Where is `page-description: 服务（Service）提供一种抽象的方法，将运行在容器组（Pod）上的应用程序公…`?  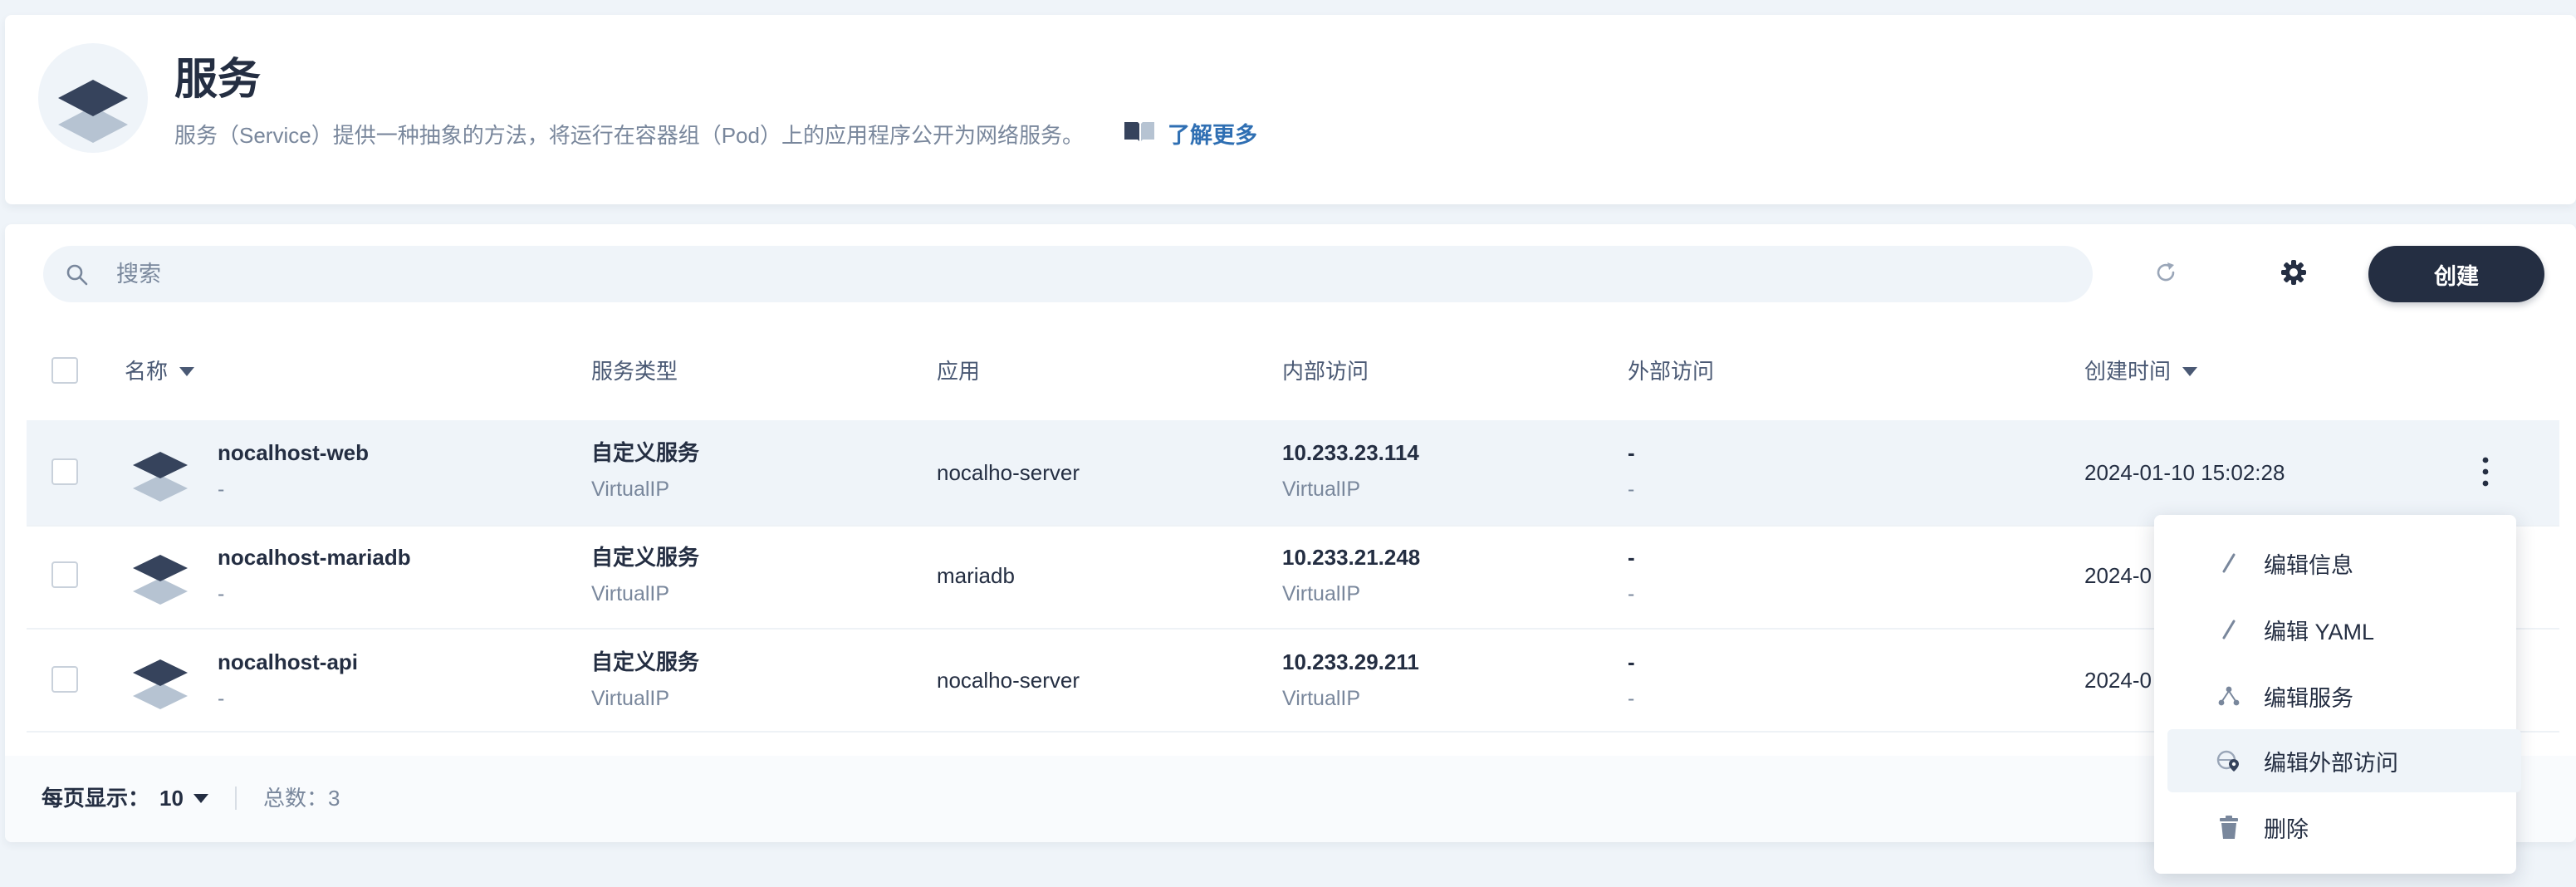 page-description: 服务（Service）提供一种抽象的方法，将运行在容器组（Pod）上的应用程序公… is located at coordinates (629, 135).